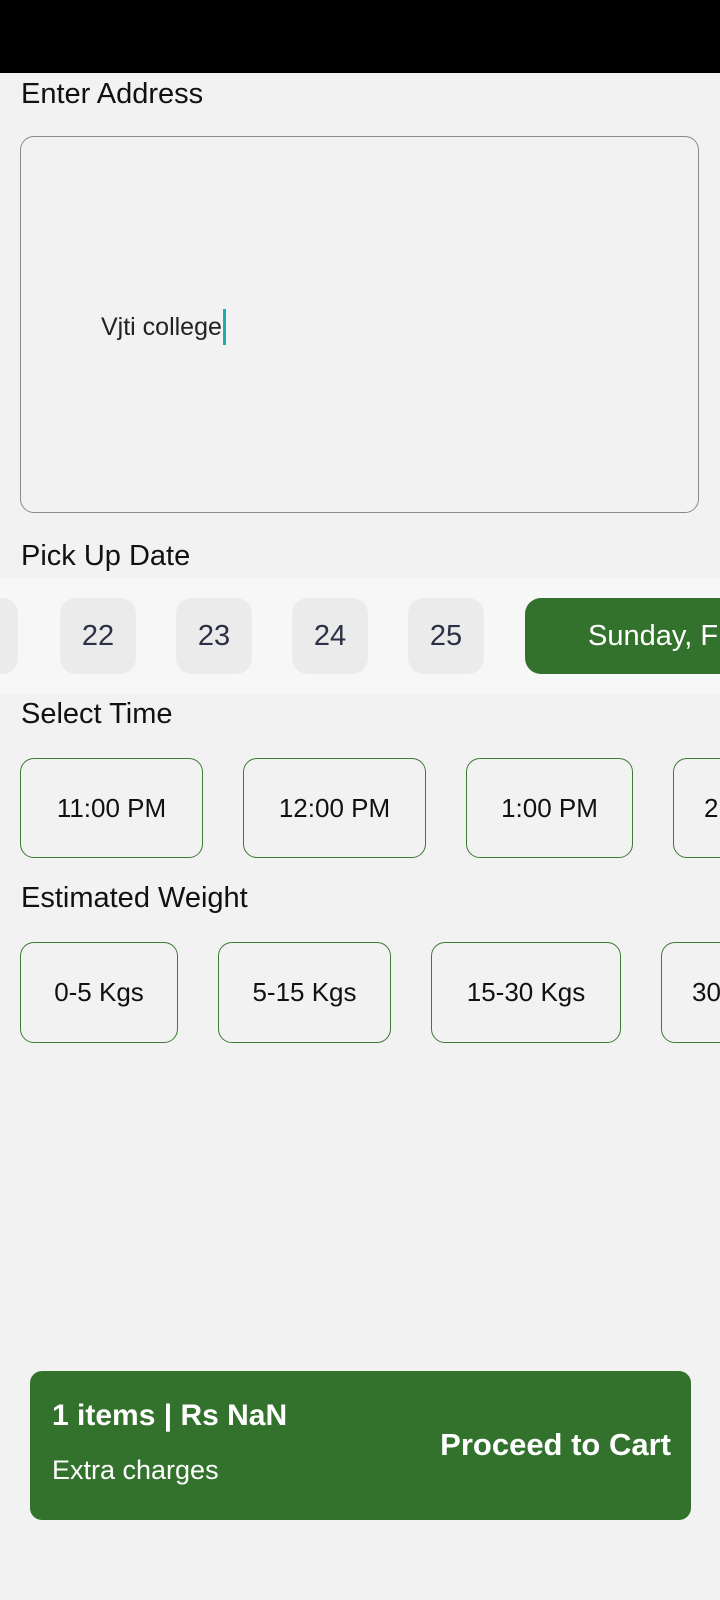 The width and height of the screenshot is (720, 1600). What do you see at coordinates (214, 636) in the screenshot?
I see `date-chip: 23` at bounding box center [214, 636].